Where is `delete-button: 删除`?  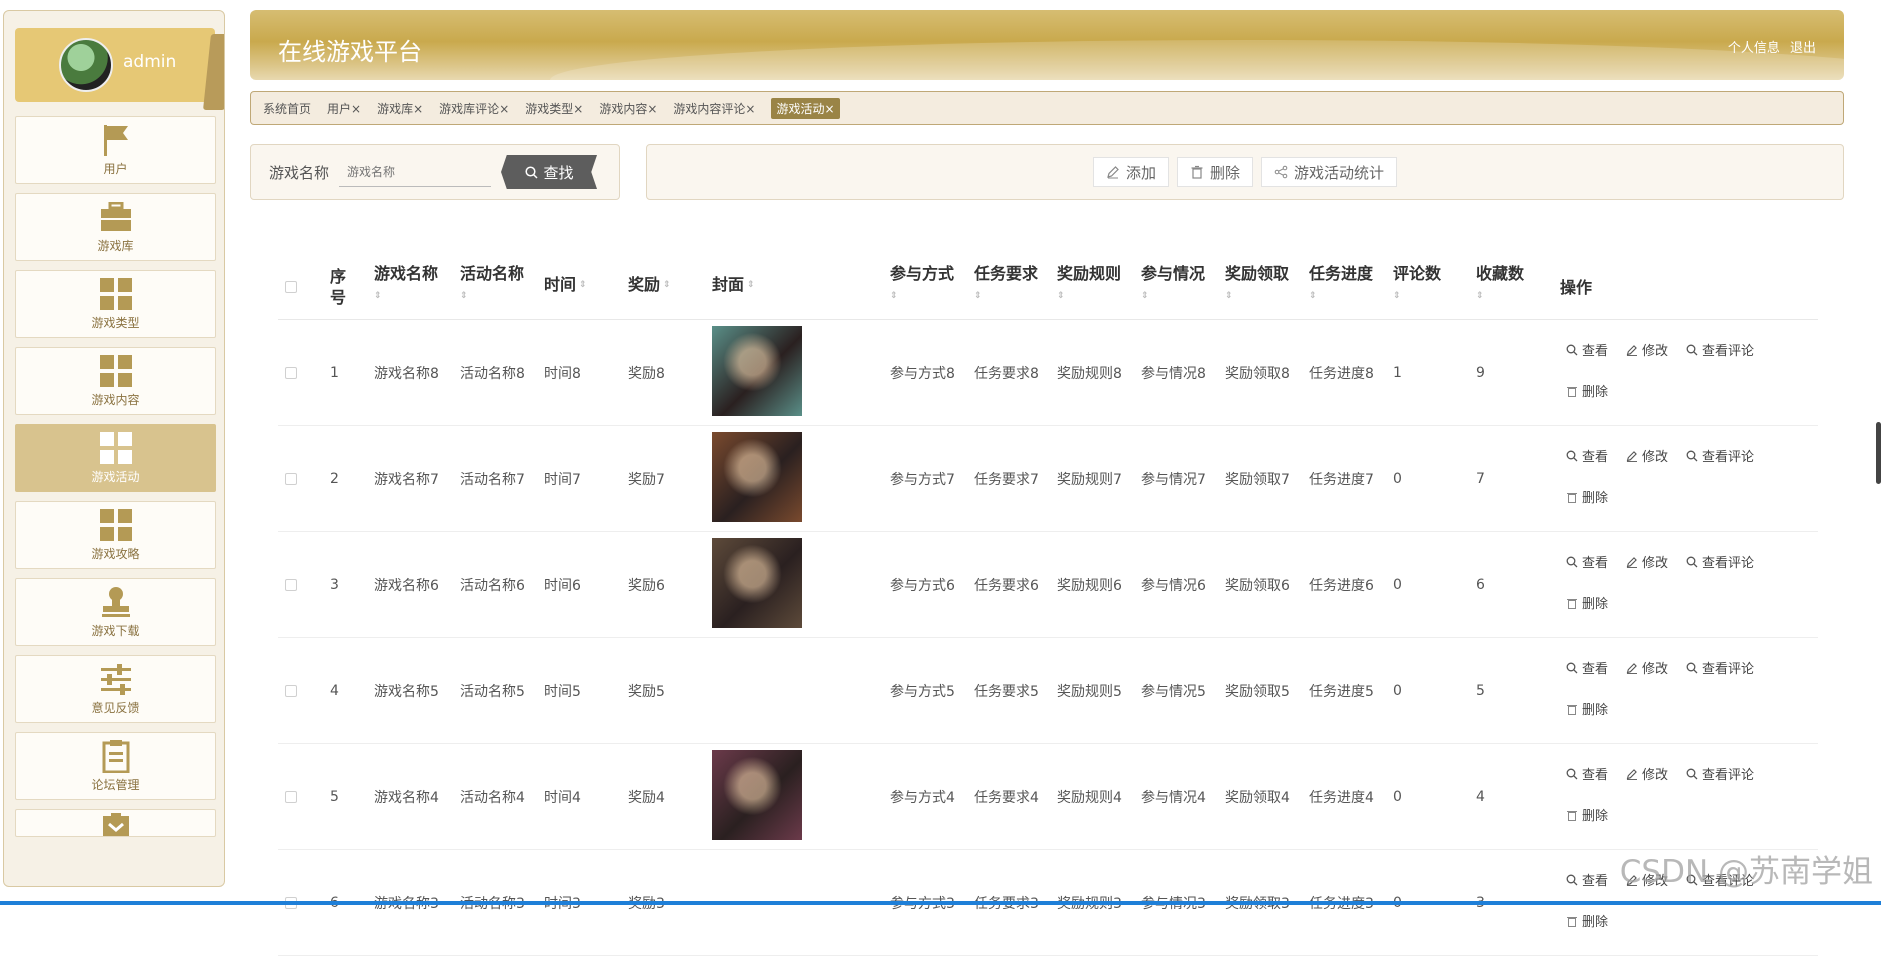 delete-button: 删除 is located at coordinates (1214, 172).